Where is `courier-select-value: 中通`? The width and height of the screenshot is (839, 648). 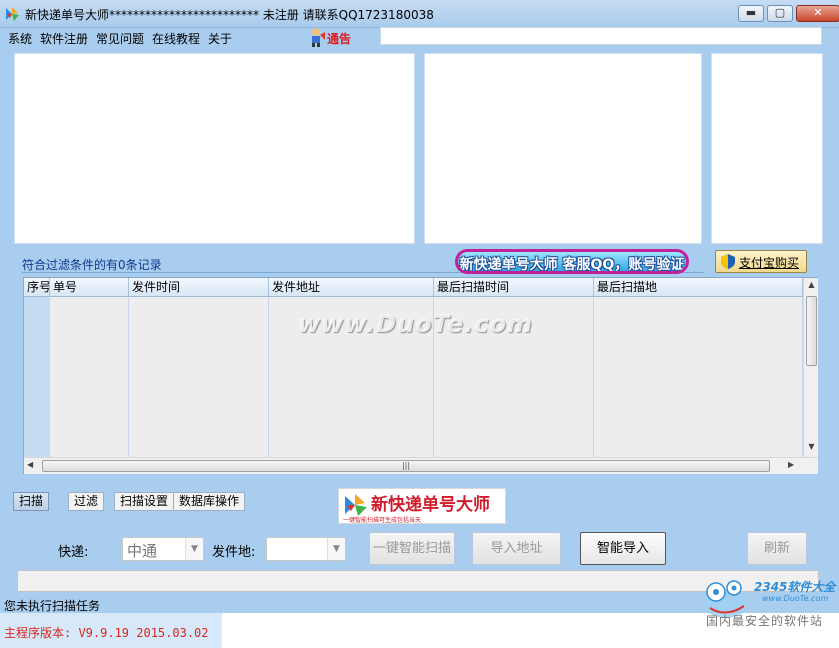 courier-select-value: 中通 is located at coordinates (142, 551).